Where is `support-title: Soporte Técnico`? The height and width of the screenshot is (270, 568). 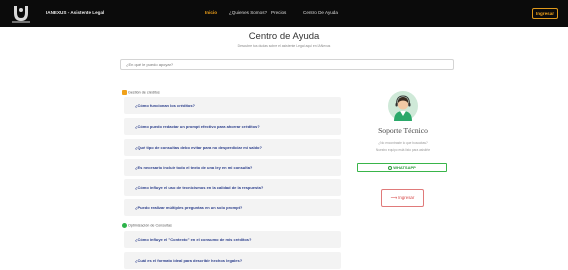
support-title: Soporte Técnico is located at coordinates (403, 130).